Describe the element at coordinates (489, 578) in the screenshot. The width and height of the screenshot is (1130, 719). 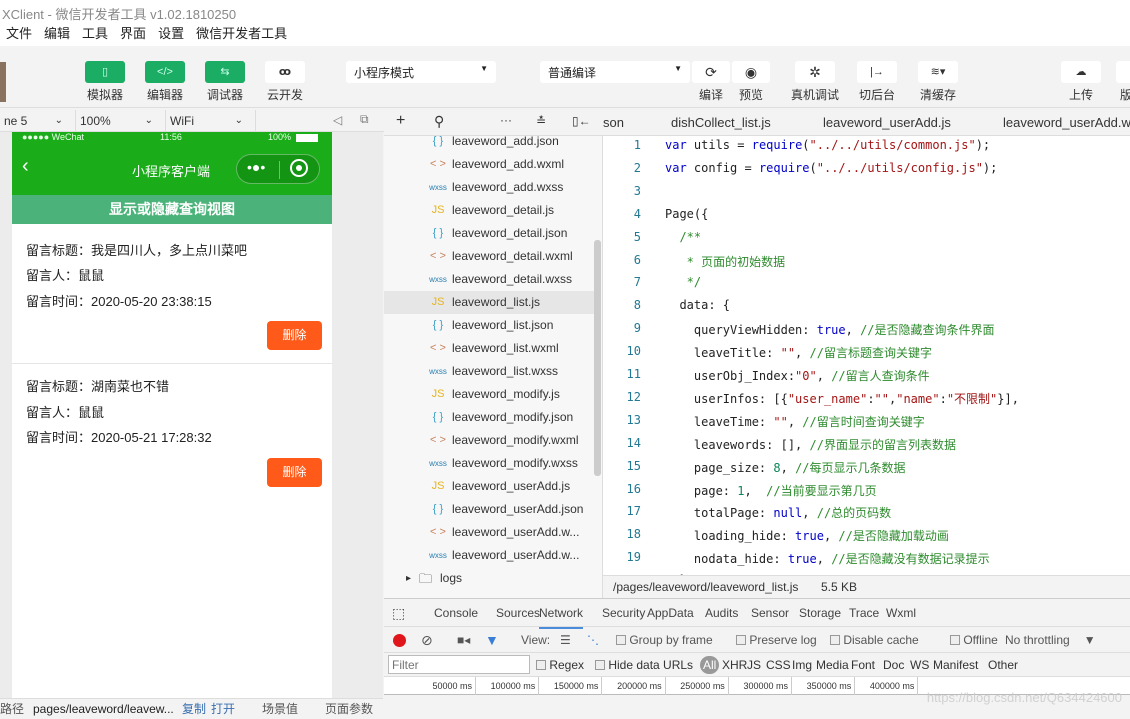
I see `folder-item: ▸ 🗀 logs` at that location.